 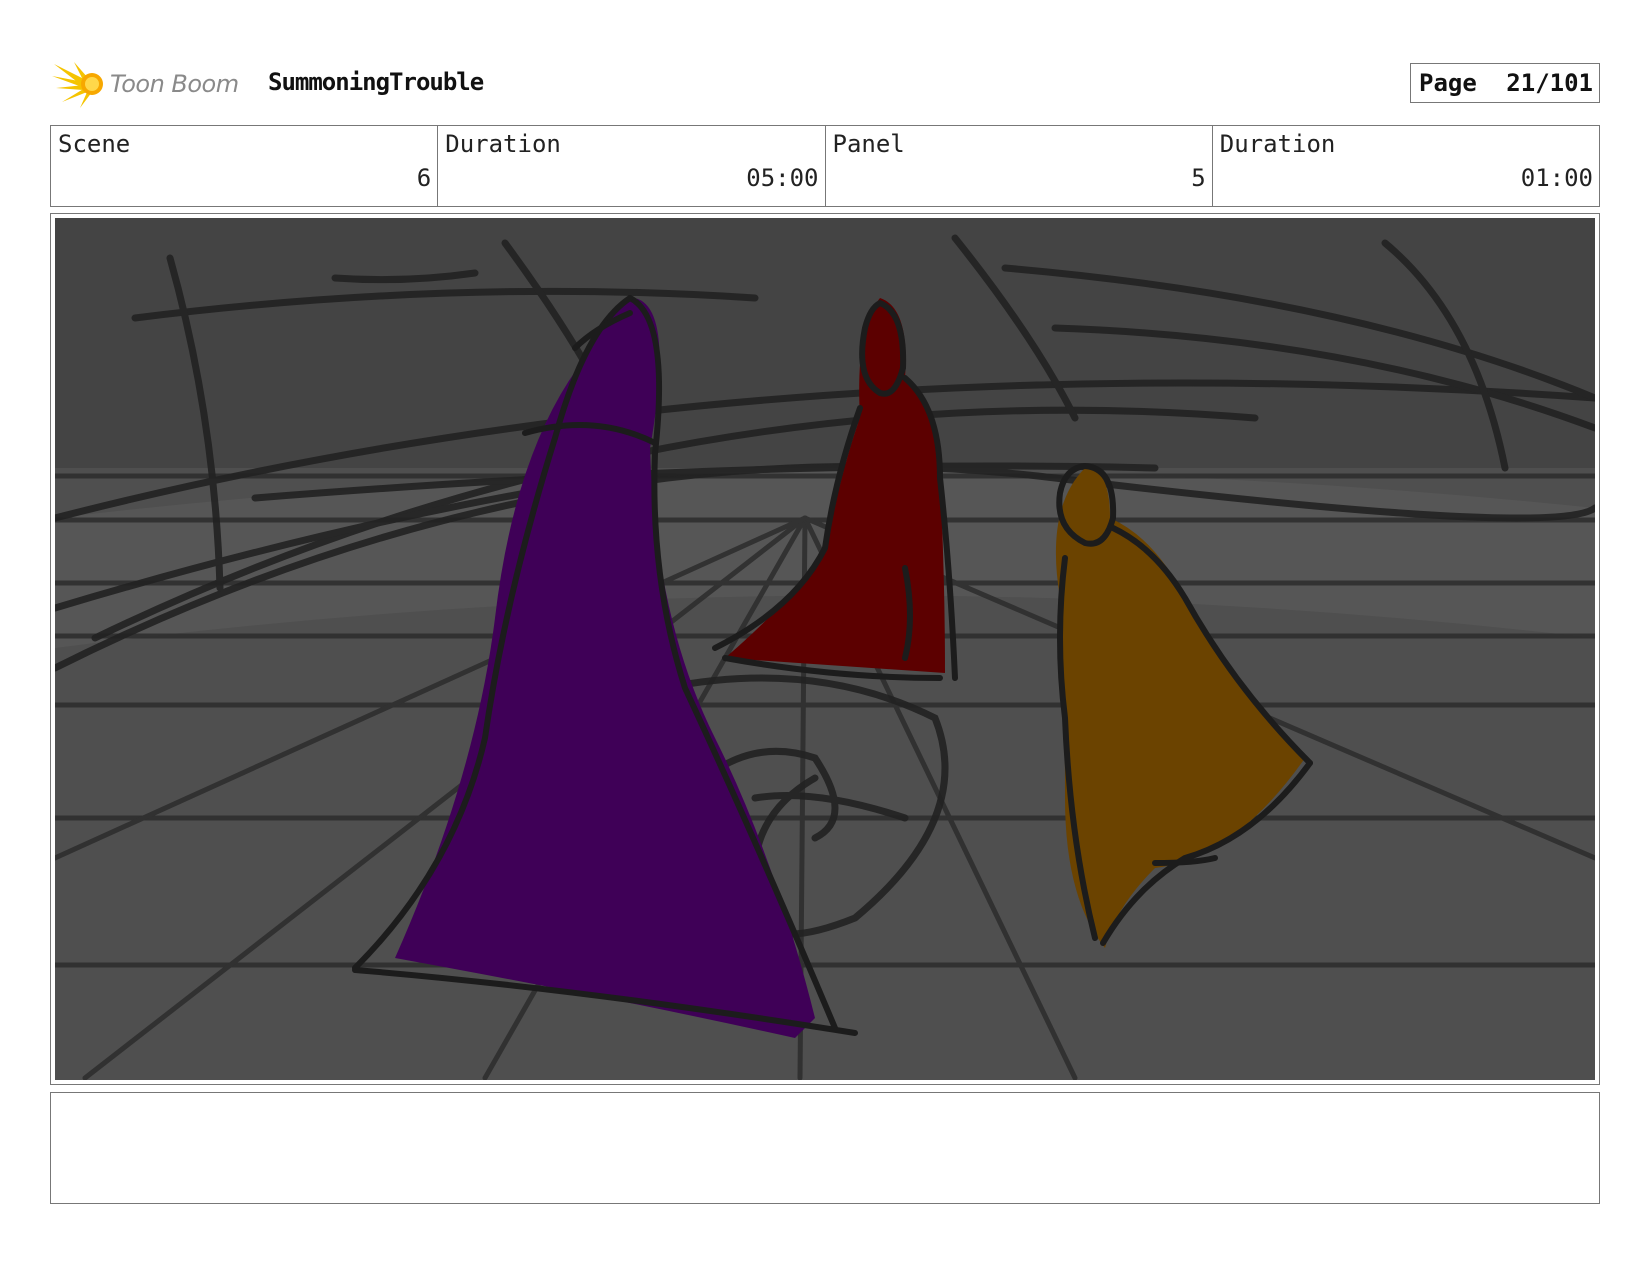 What do you see at coordinates (825, 1148) in the screenshot?
I see `notes-area` at bounding box center [825, 1148].